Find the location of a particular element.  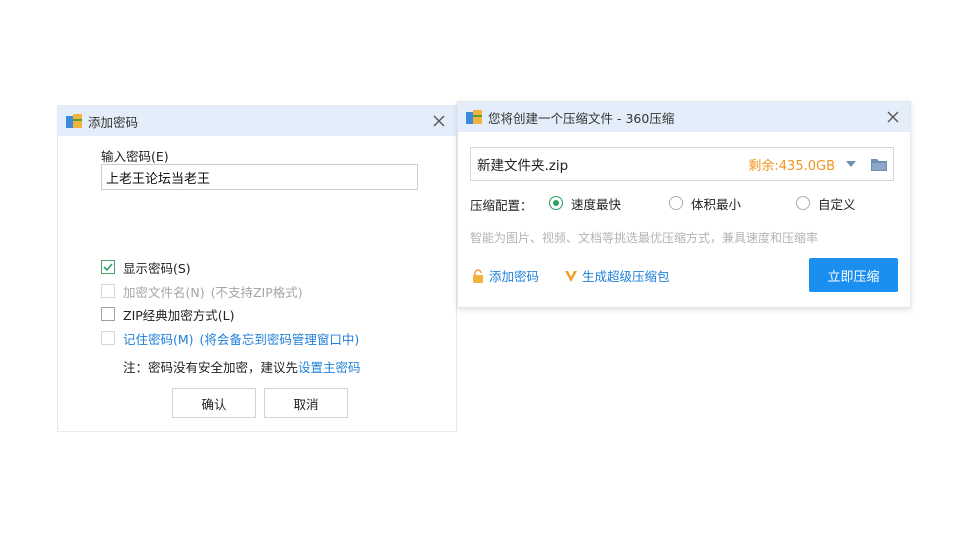

show-password-checkbox: 显示密码(S) is located at coordinates (146, 267).